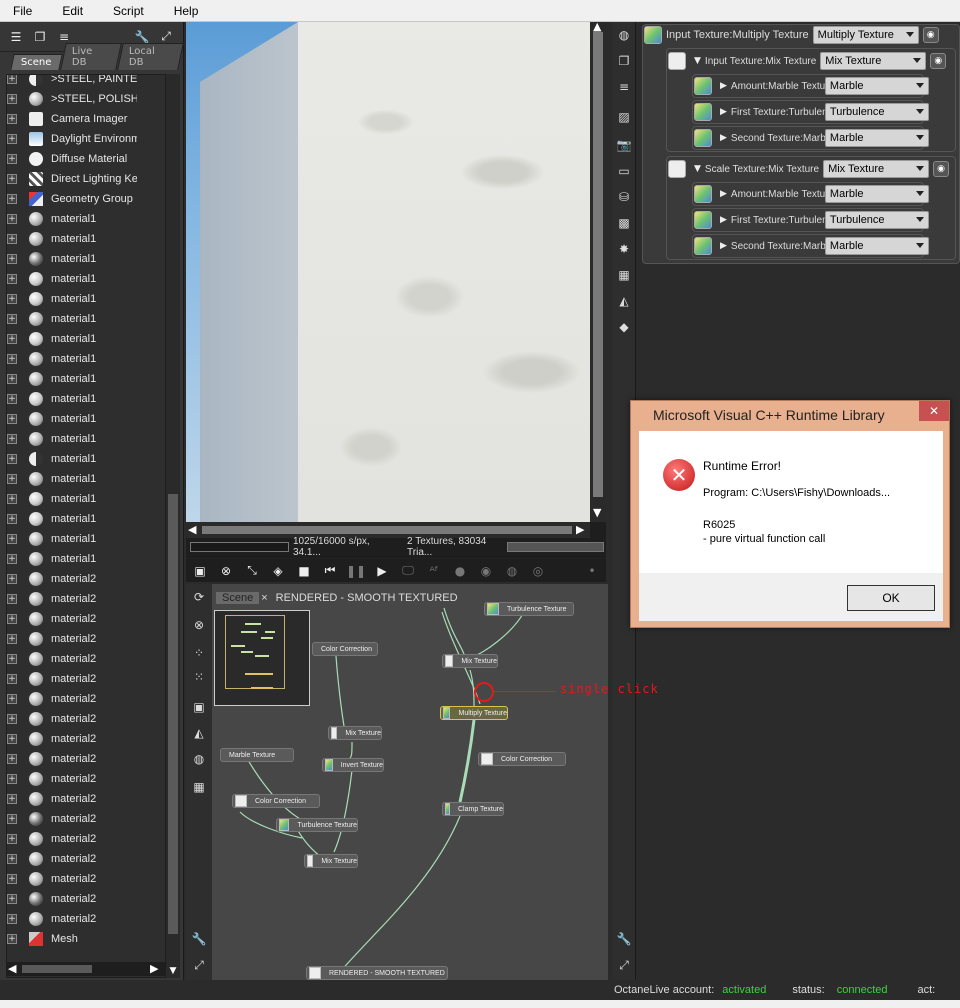  I want to click on geometry-icon: ◭, so click(199, 734).